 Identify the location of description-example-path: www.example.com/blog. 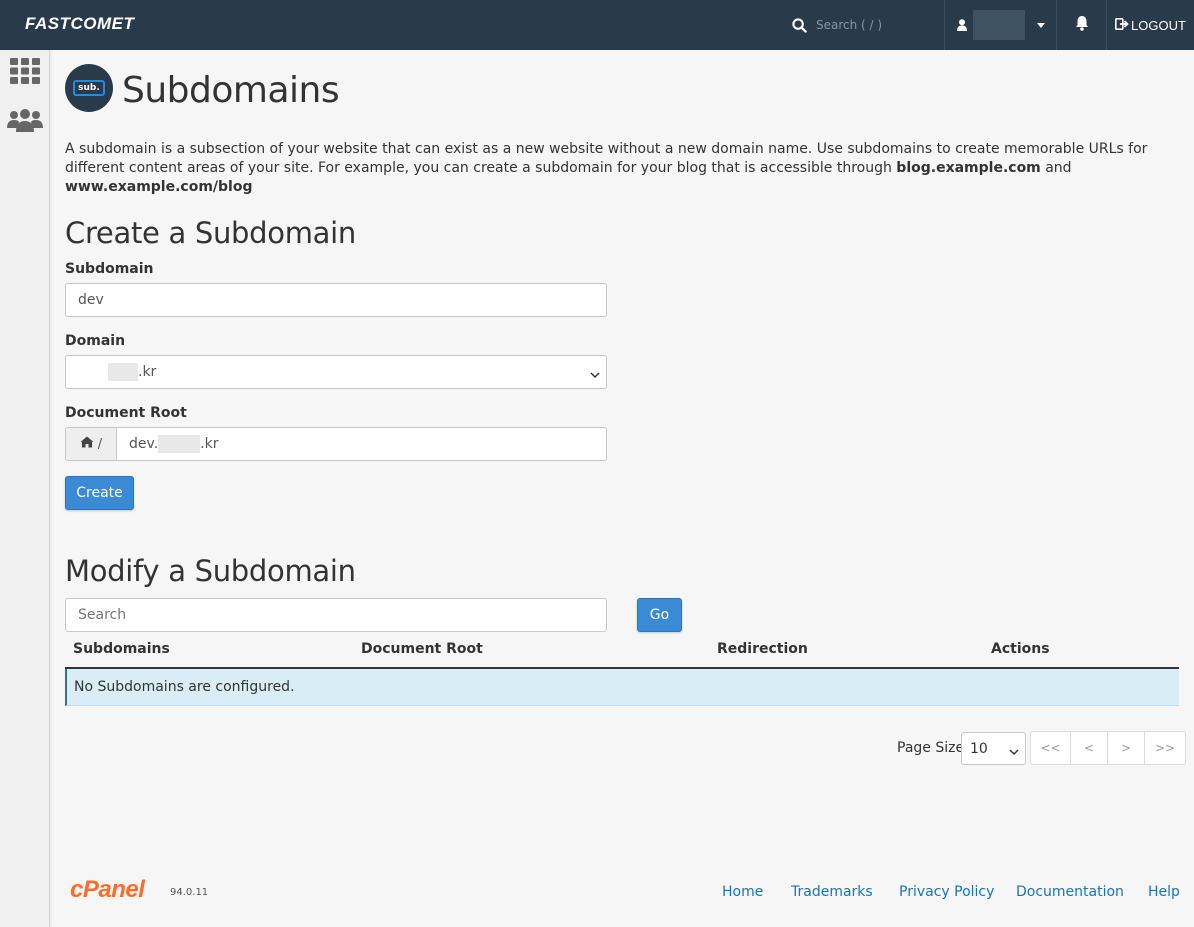
(159, 187).